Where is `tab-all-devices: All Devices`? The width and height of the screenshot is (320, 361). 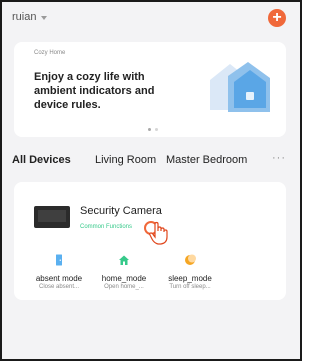
tab-all-devices: All Devices is located at coordinates (41, 160).